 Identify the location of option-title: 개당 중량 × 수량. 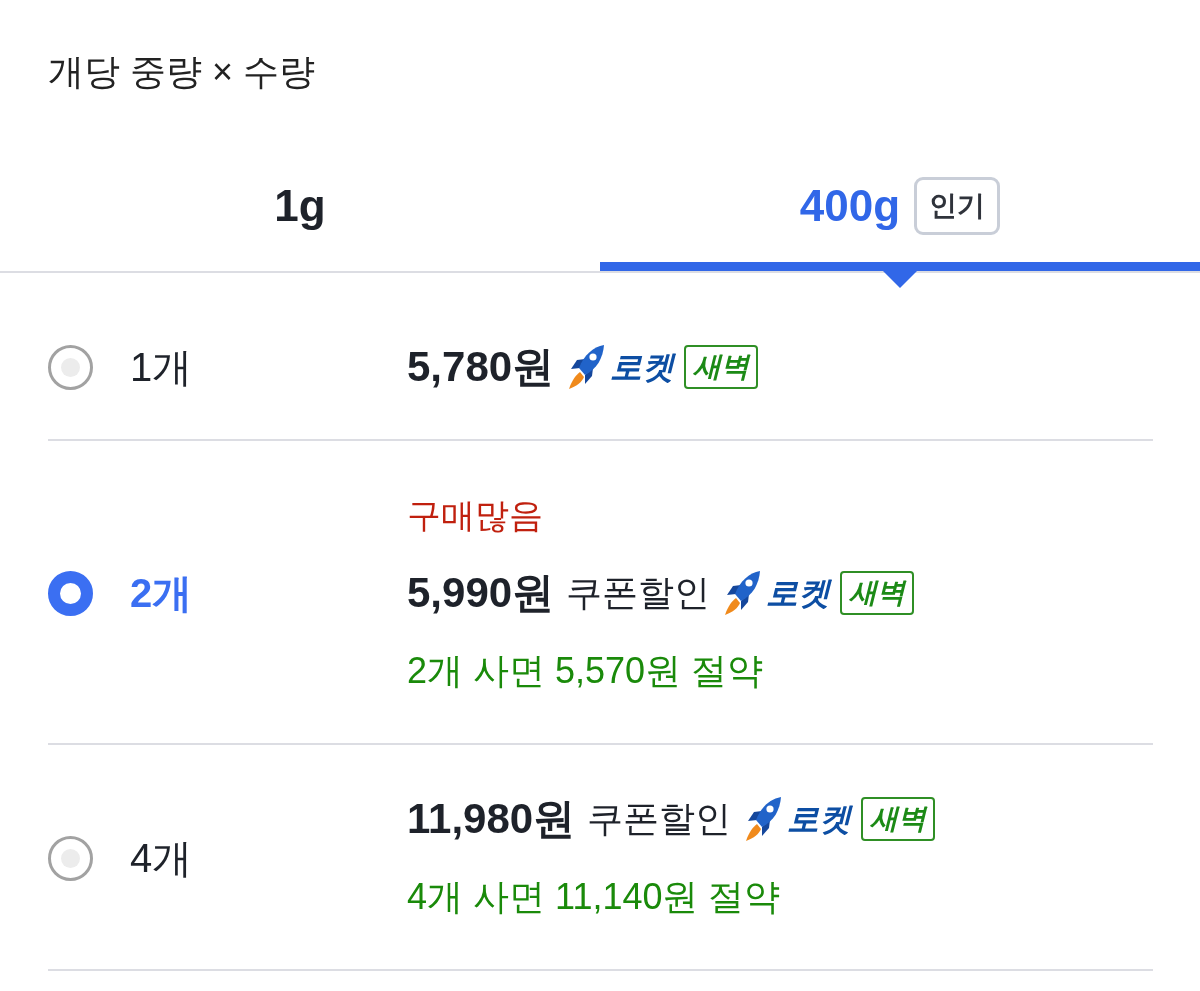
(182, 72).